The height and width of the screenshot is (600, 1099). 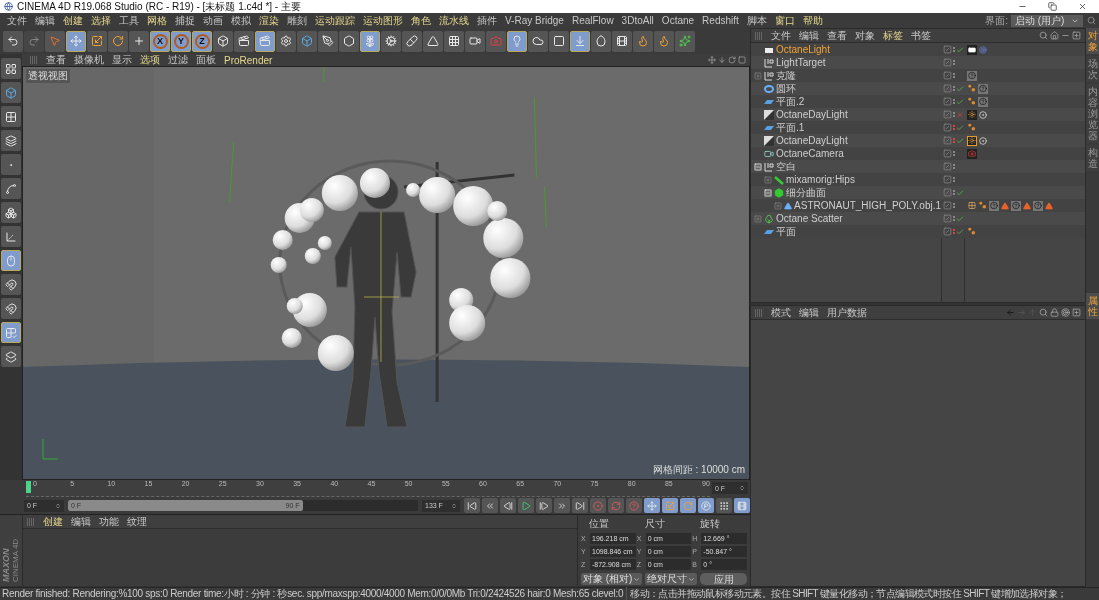 What do you see at coordinates (335, 20) in the screenshot?
I see `menu-item: 运动跟踪` at bounding box center [335, 20].